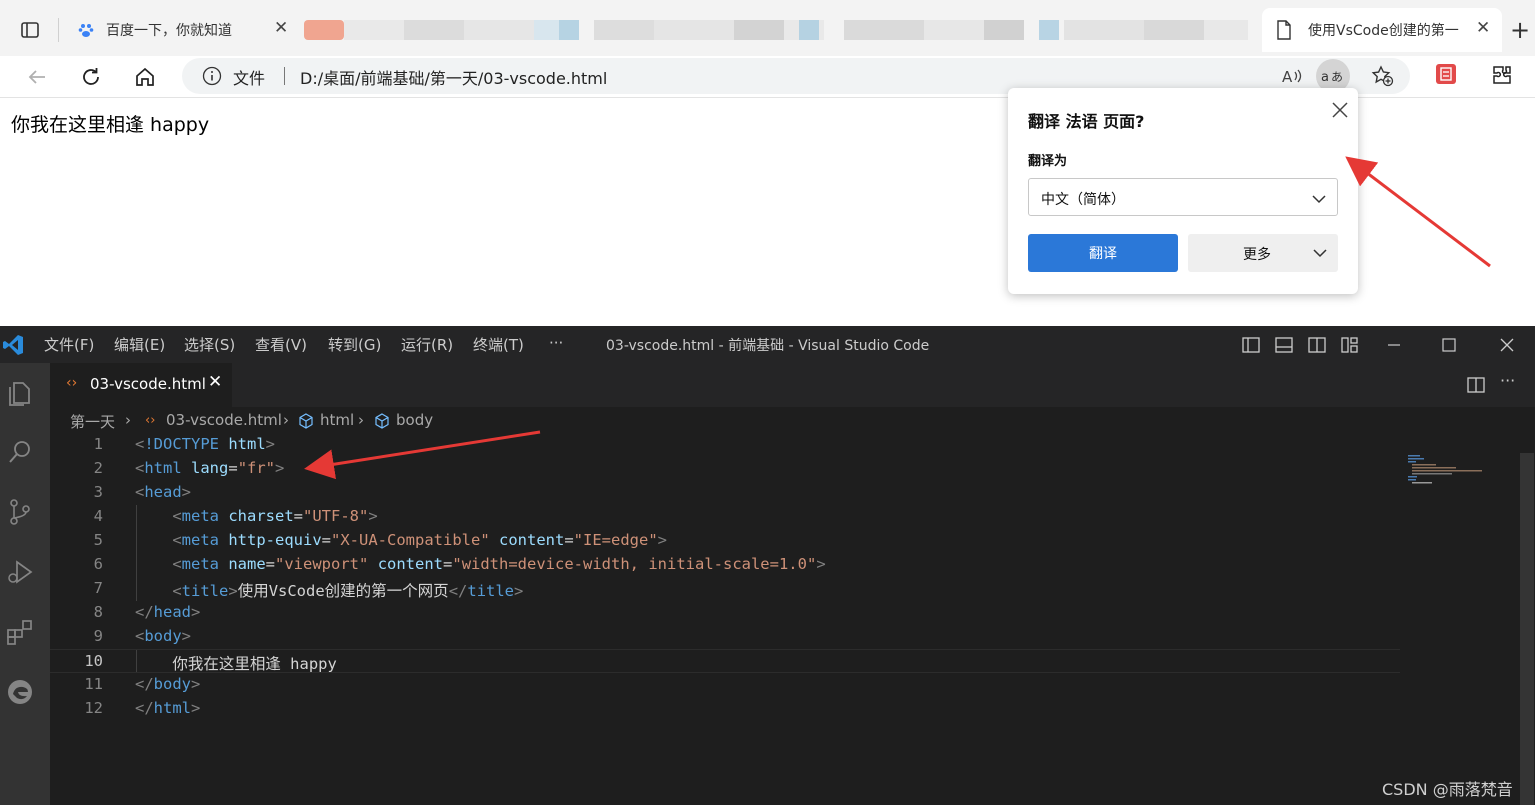 This screenshot has width=1535, height=805. Describe the element at coordinates (792, 420) in the screenshot. I see `breadcrumb: 第一天 › ‹› 03-vscode.html › html › body` at that location.